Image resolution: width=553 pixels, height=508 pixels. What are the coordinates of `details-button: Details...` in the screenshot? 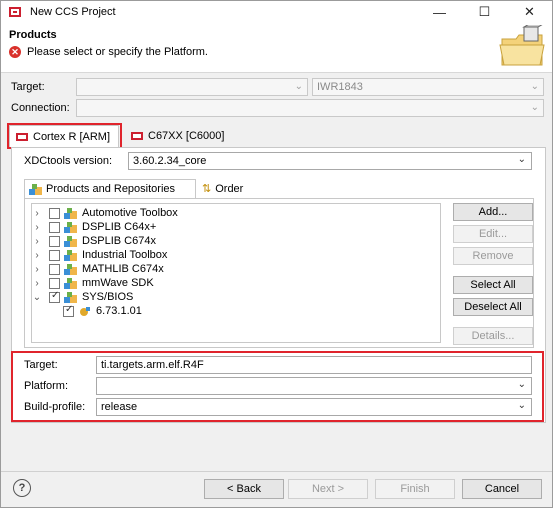 It's located at (493, 336).